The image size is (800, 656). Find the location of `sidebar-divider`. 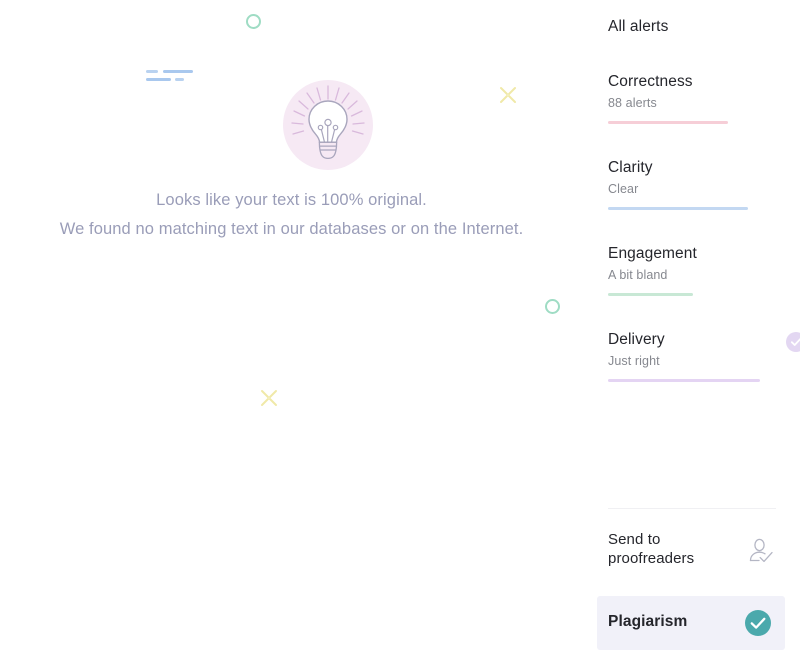

sidebar-divider is located at coordinates (692, 508).